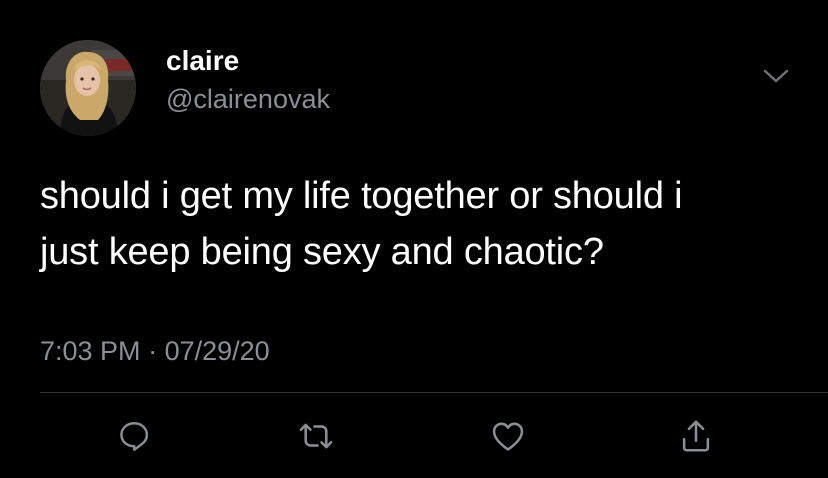 The image size is (828, 478). I want to click on reply-button, so click(134, 436).